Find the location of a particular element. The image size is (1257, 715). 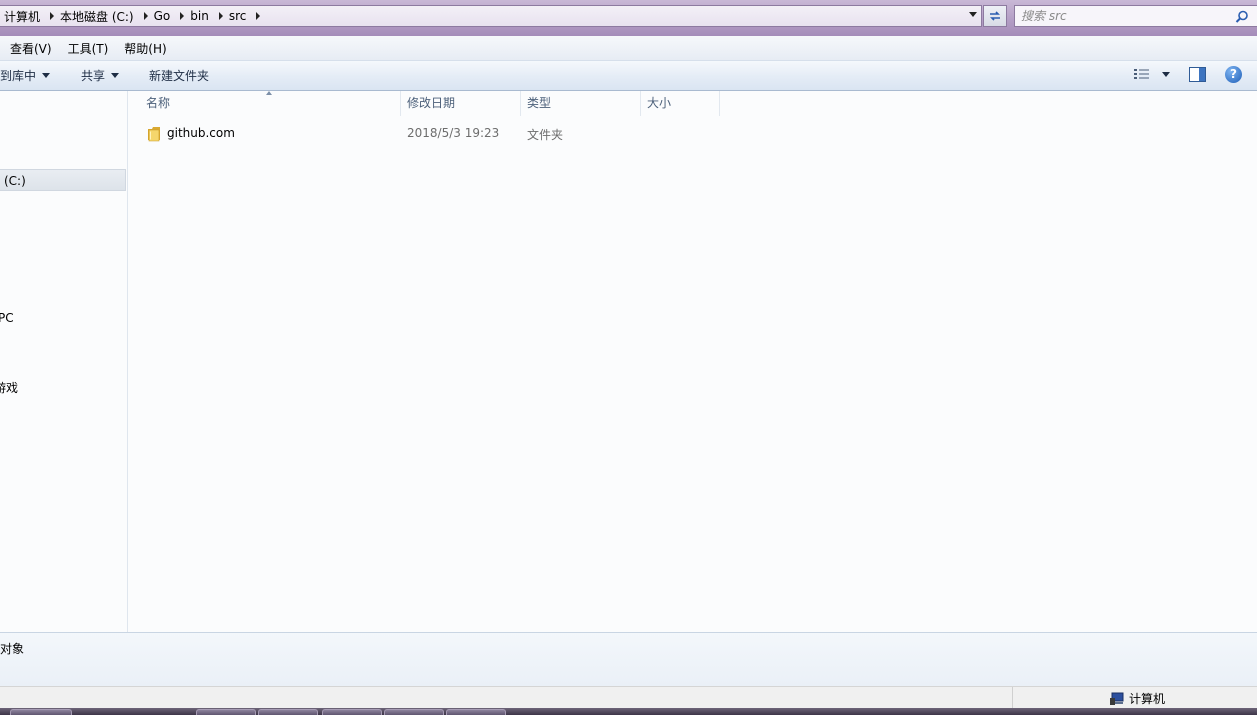

status-location: 计算机 is located at coordinates (1137, 698).